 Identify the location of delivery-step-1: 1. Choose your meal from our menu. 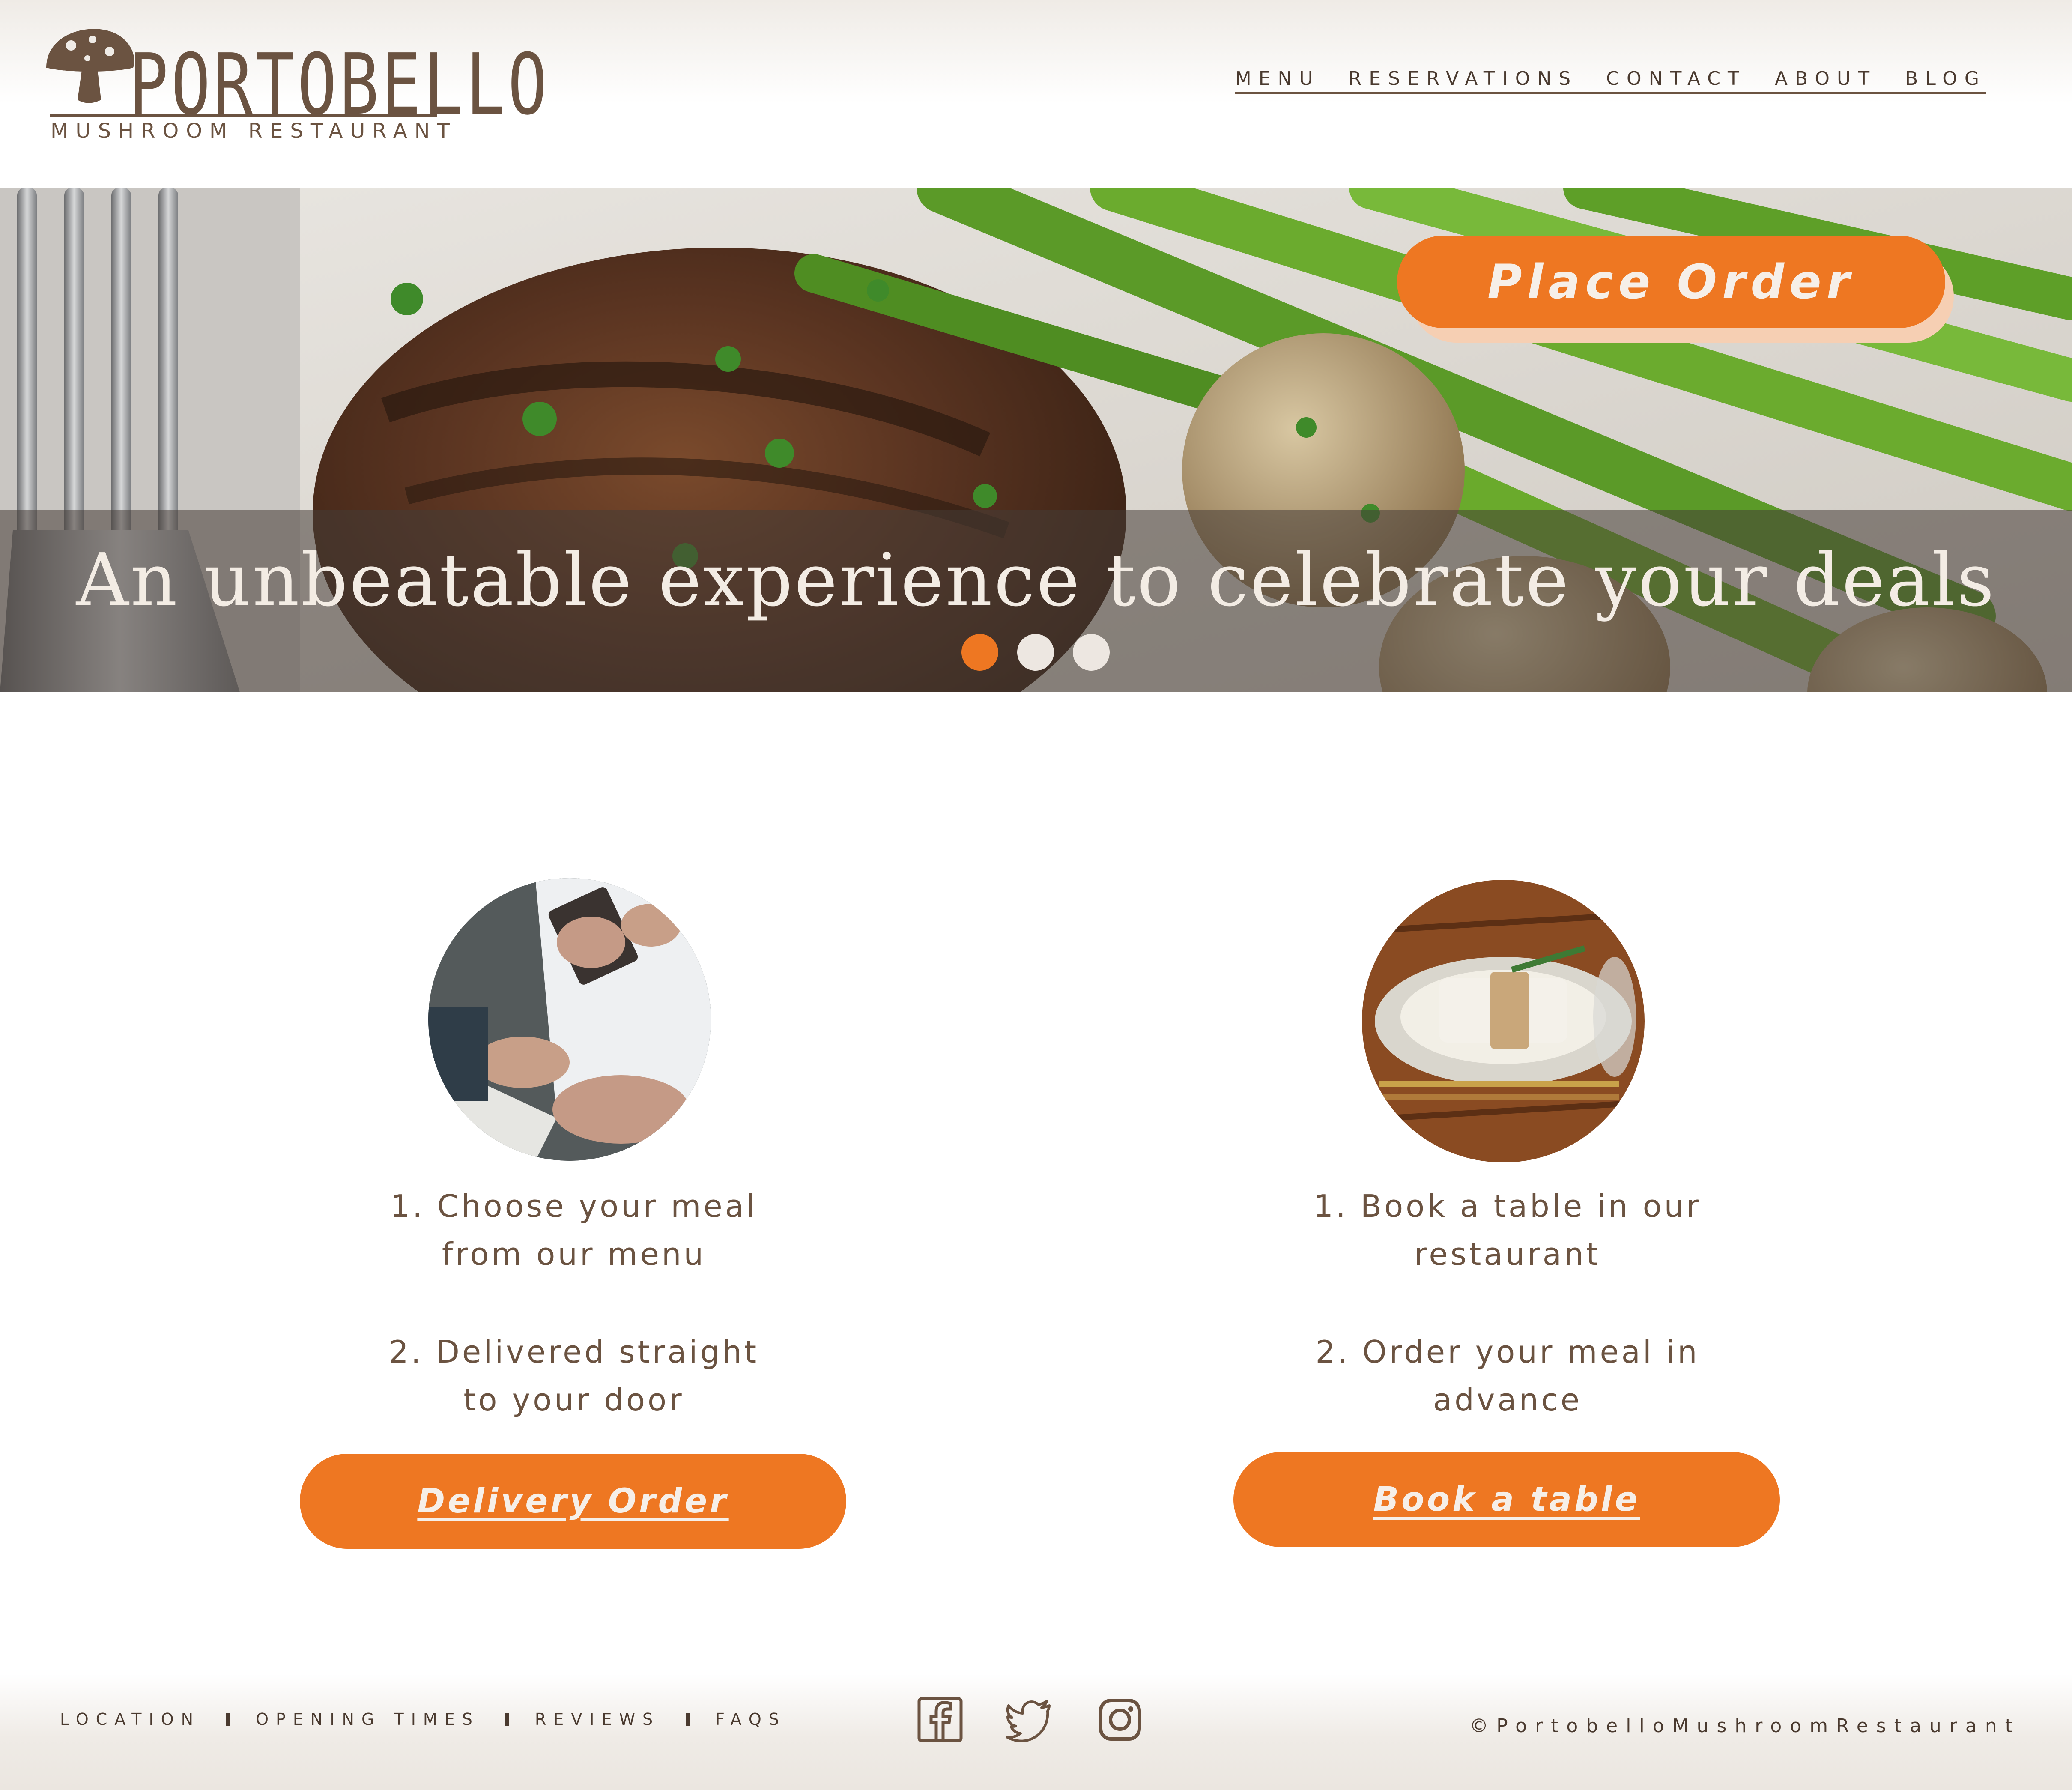
(574, 1230).